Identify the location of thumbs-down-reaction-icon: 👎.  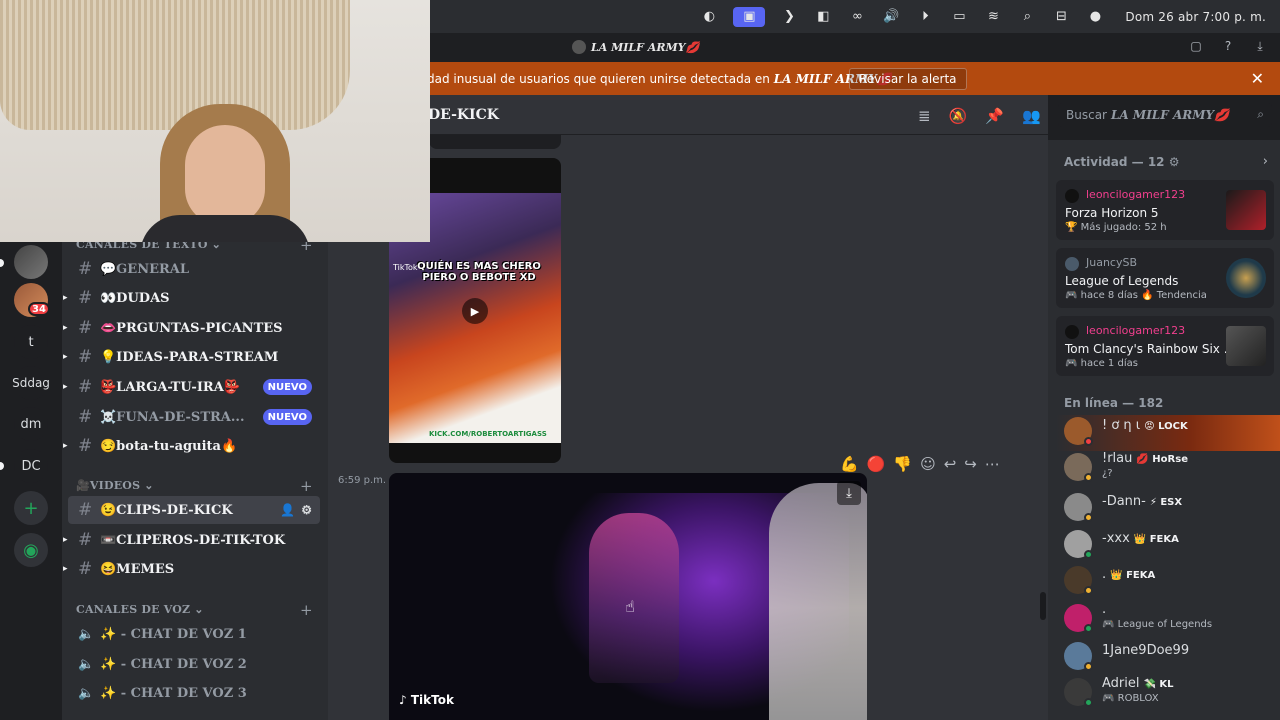
(902, 464).